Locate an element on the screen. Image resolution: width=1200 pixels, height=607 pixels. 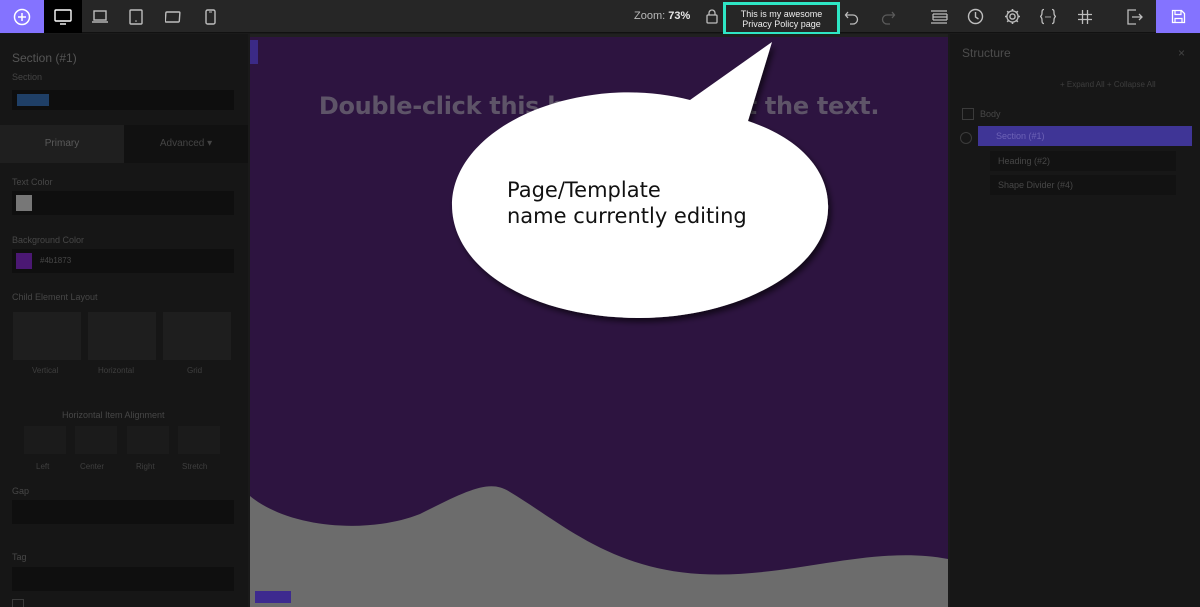
text-color-label: Text Color is located at coordinates (32, 182).